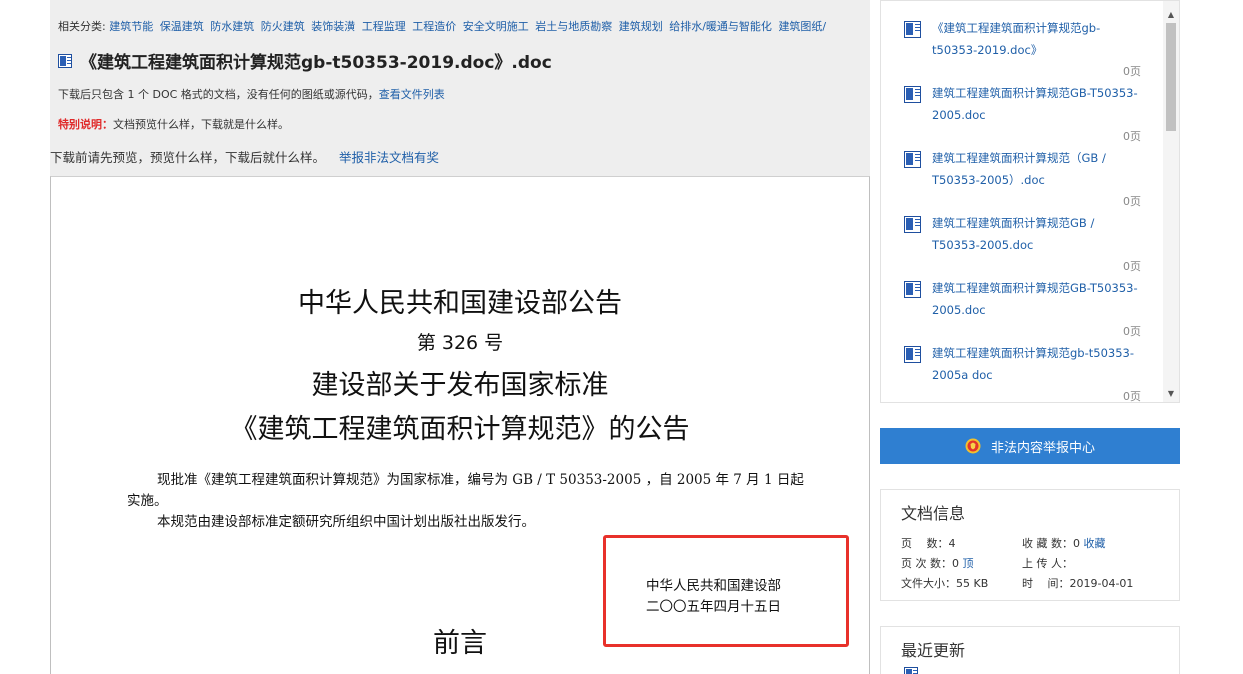 The height and width of the screenshot is (674, 1243). I want to click on category-link-hvac: 给排水/暖通与智能化, so click(720, 26).